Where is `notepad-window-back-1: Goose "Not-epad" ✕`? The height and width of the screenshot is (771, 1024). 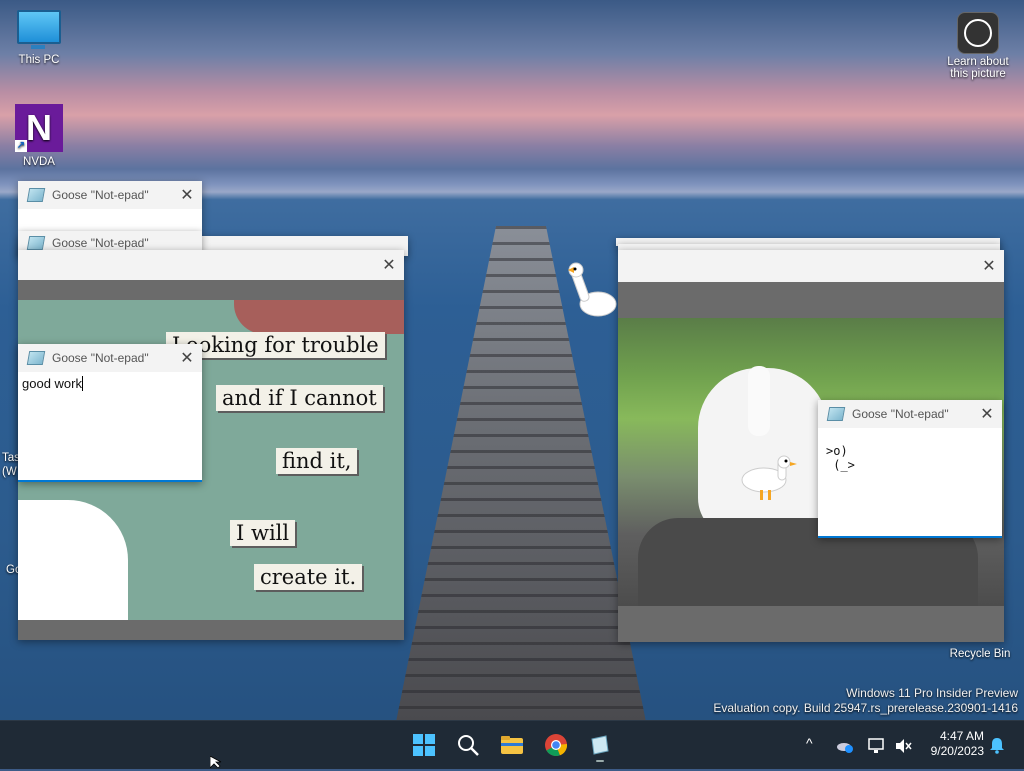
notepad-window-back-1: Goose "Not-epad" ✕ is located at coordinates (110, 206).